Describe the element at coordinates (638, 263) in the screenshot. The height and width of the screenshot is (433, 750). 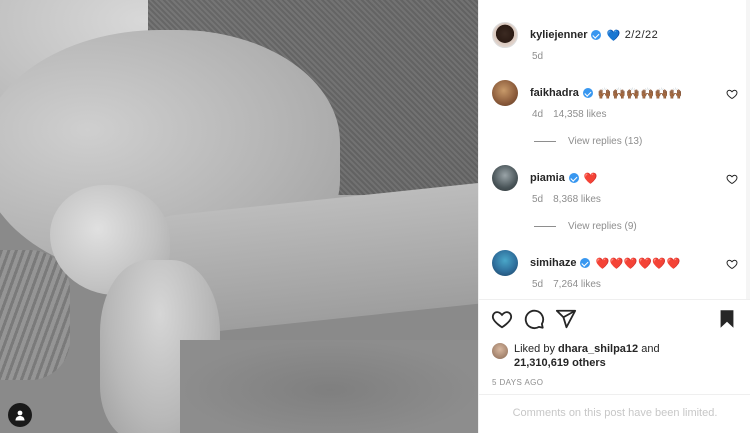
I see `comment-text: ❤️❤️❤️❤️❤️❤️` at that location.